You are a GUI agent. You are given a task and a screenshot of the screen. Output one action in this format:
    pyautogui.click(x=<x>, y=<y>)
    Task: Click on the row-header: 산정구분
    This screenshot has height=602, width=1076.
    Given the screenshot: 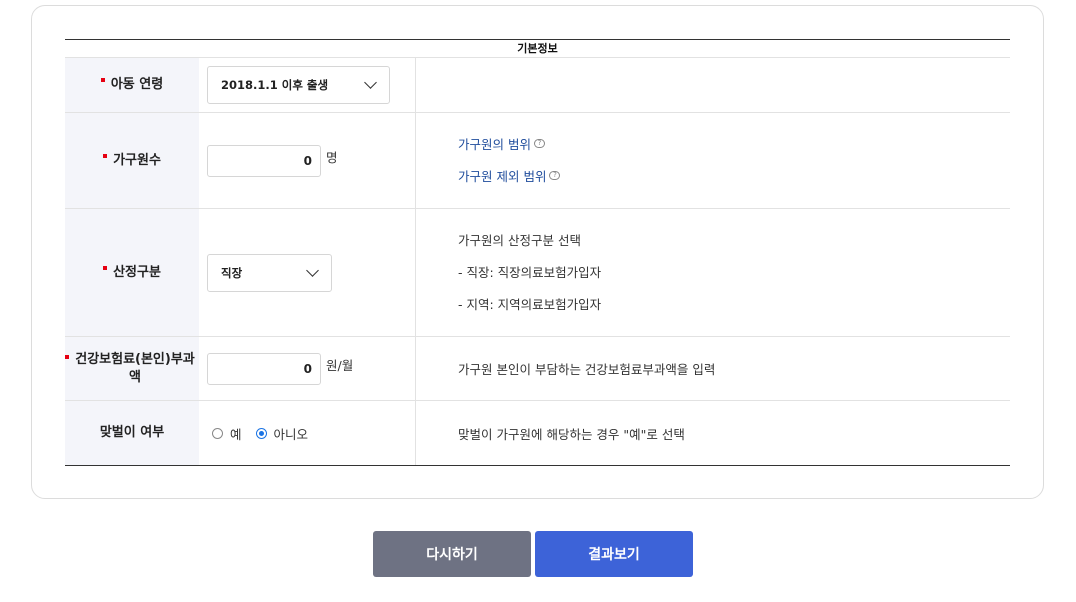 What is the action you would take?
    pyautogui.click(x=132, y=272)
    